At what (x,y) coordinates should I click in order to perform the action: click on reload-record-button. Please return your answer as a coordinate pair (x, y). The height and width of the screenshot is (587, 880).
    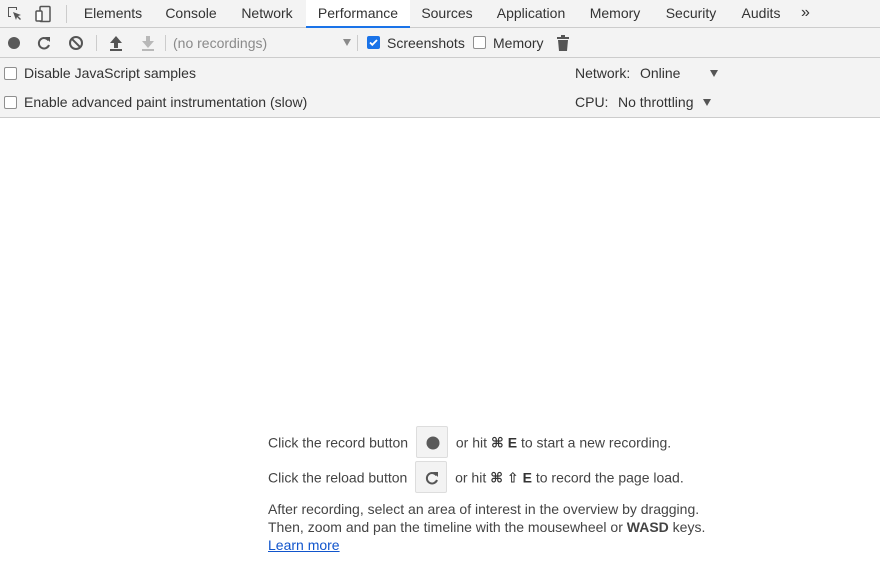
    Looking at the image, I should click on (44, 43).